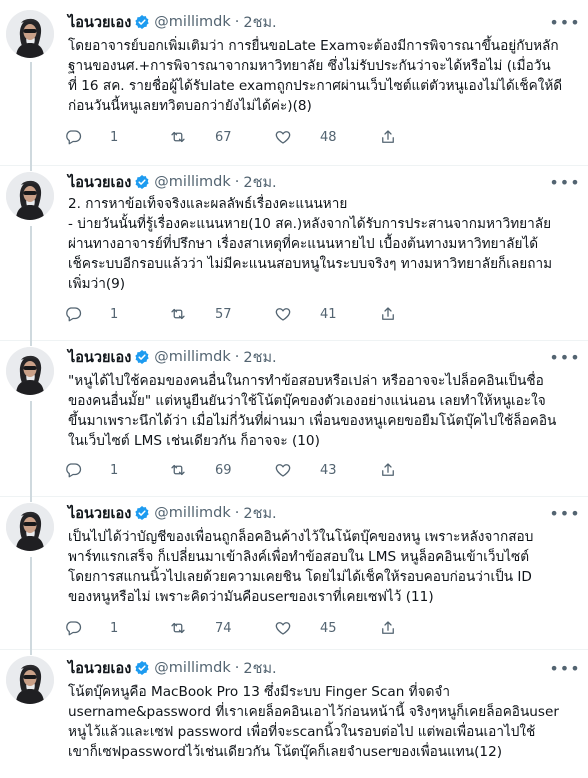  I want to click on retweet-count: 57, so click(223, 314).